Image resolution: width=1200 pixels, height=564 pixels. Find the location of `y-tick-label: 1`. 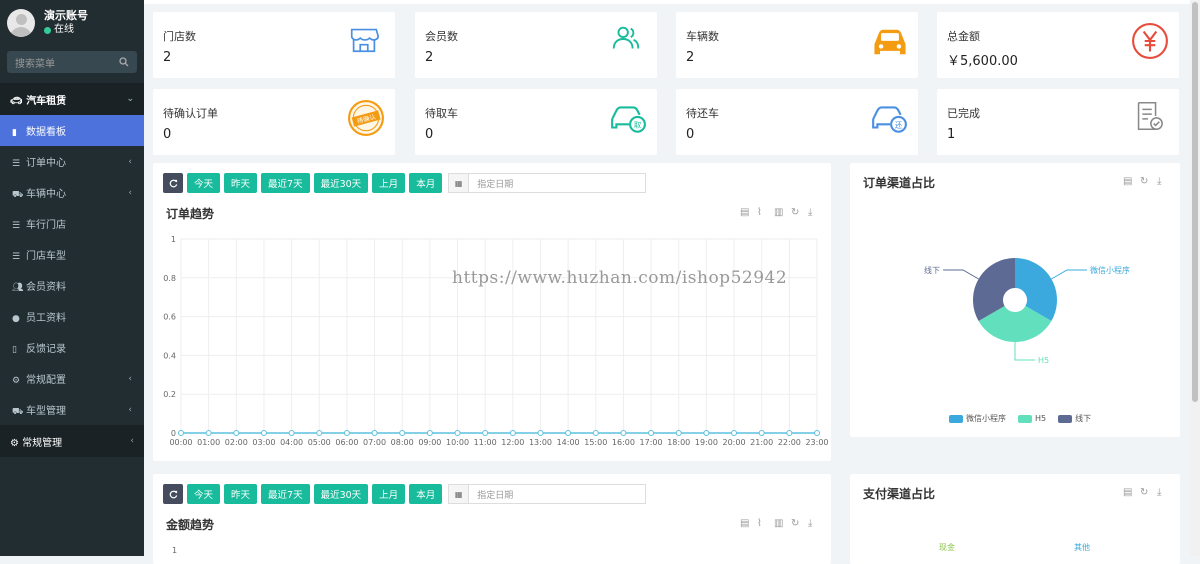

y-tick-label: 1 is located at coordinates (173, 239).